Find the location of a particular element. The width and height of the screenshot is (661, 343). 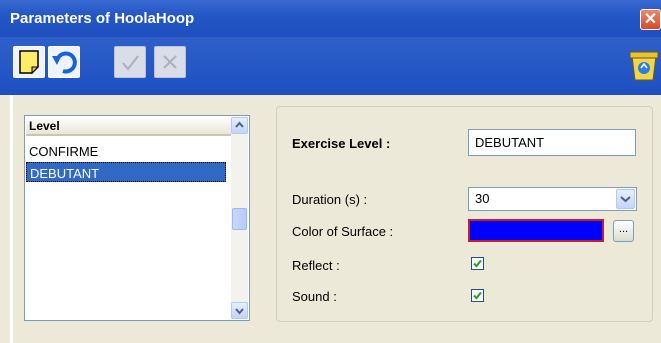

list-item-selected: DEBUTANT is located at coordinates (126, 172).